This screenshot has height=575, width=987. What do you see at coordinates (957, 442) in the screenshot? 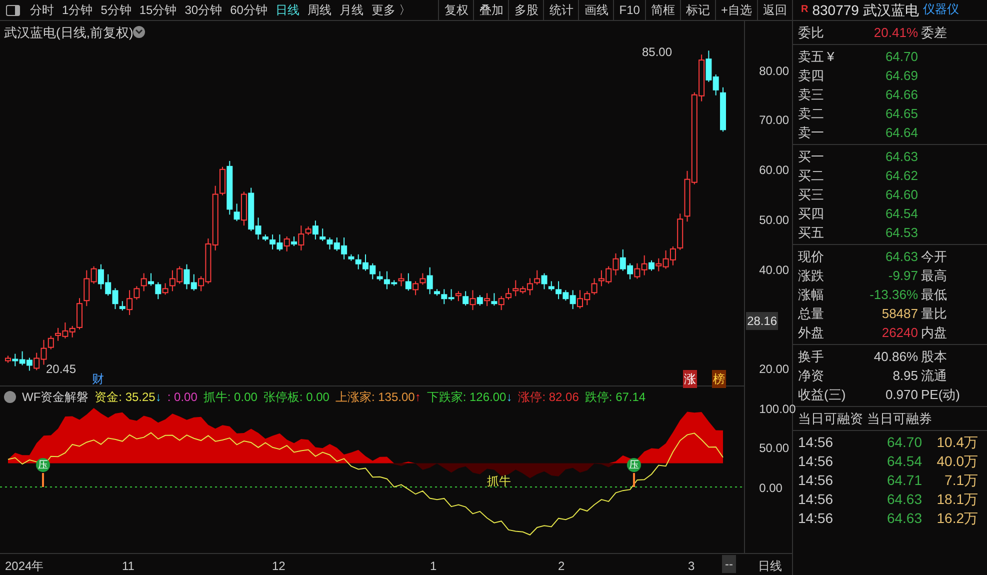
I see `tick-volume: 10.4万` at bounding box center [957, 442].